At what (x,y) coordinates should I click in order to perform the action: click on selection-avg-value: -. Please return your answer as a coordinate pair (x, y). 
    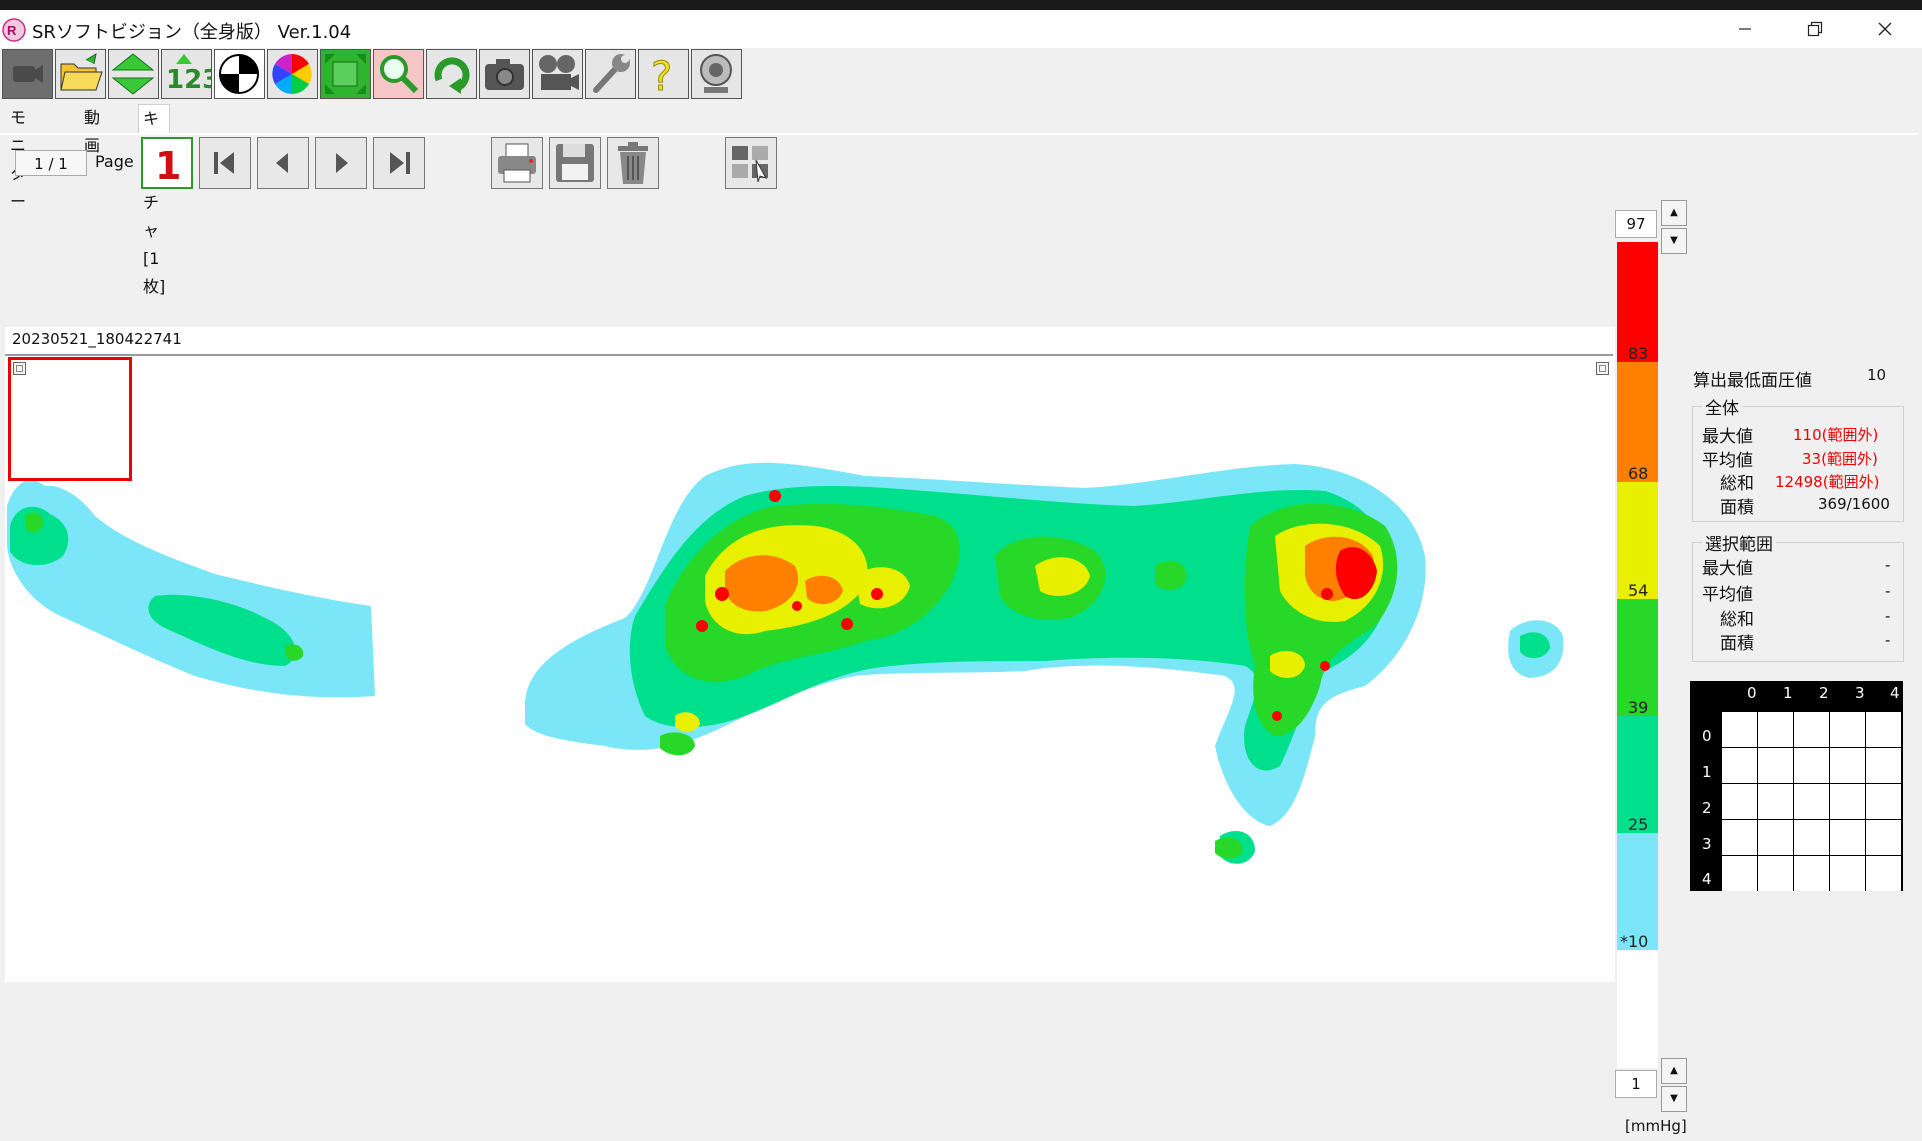
    Looking at the image, I should click on (1888, 591).